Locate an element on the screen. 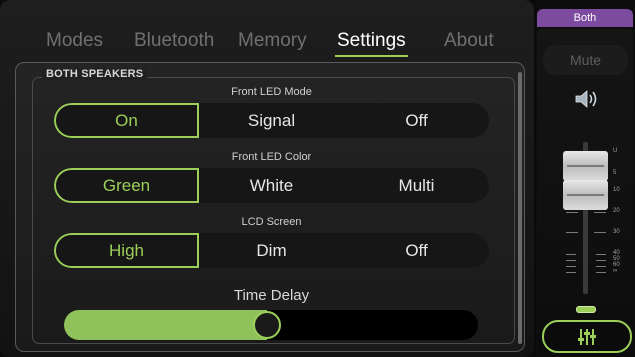 Image resolution: width=635 pixels, height=357 pixels. lcd-screen-high: High is located at coordinates (126, 250).